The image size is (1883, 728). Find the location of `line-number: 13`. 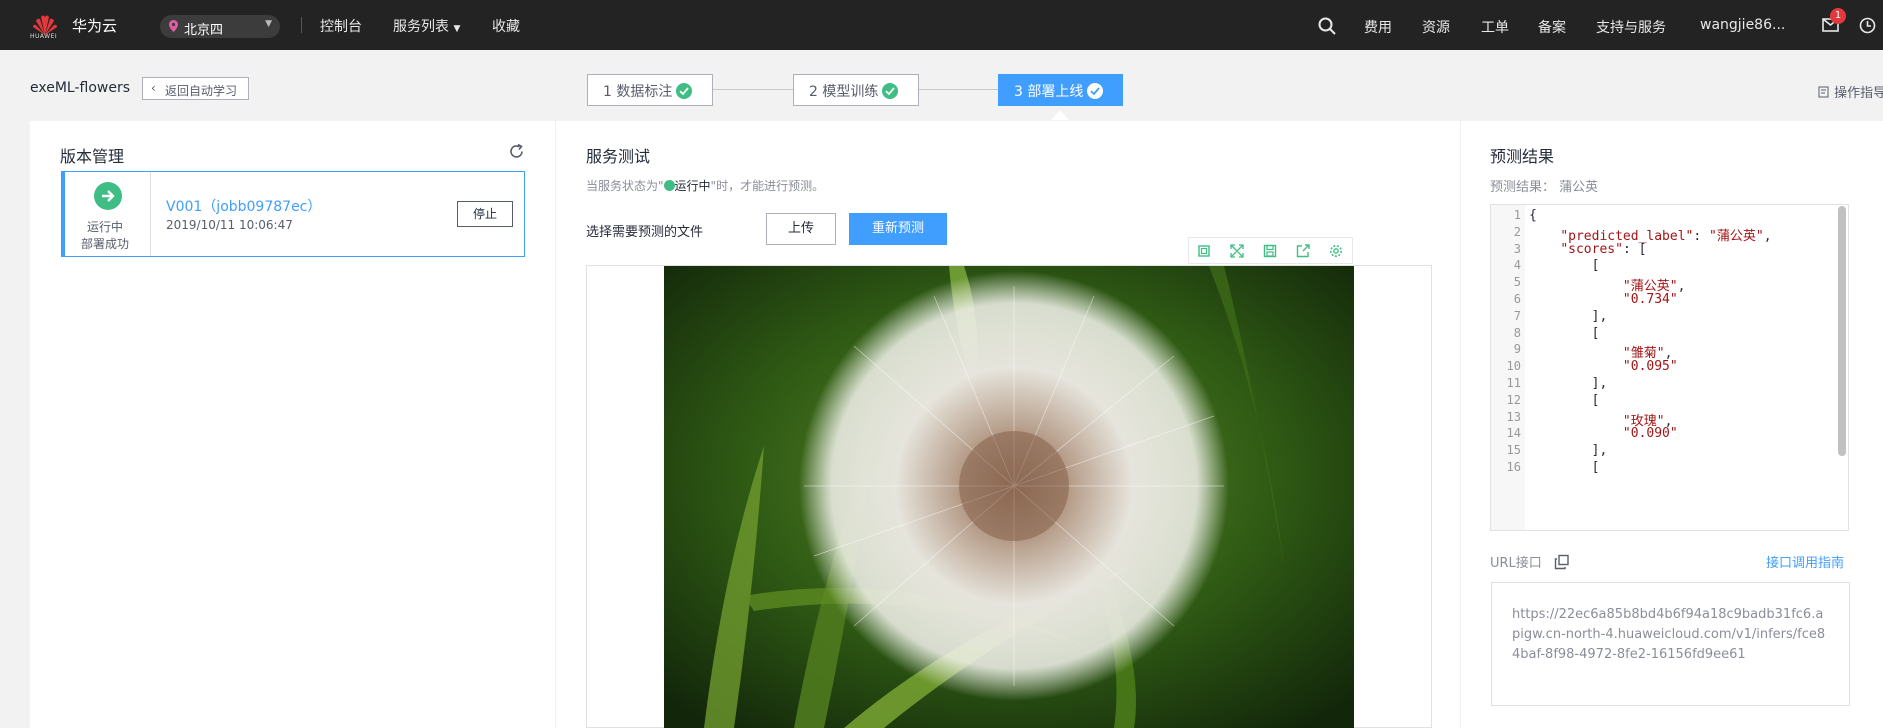

line-number: 13 is located at coordinates (1513, 416).